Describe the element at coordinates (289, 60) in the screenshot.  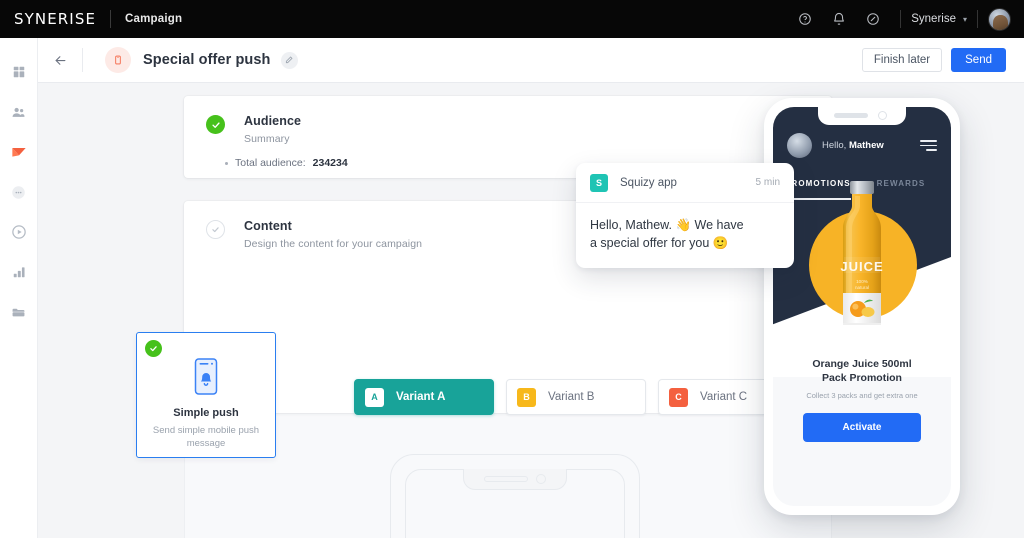
I see `pencil-icon` at that location.